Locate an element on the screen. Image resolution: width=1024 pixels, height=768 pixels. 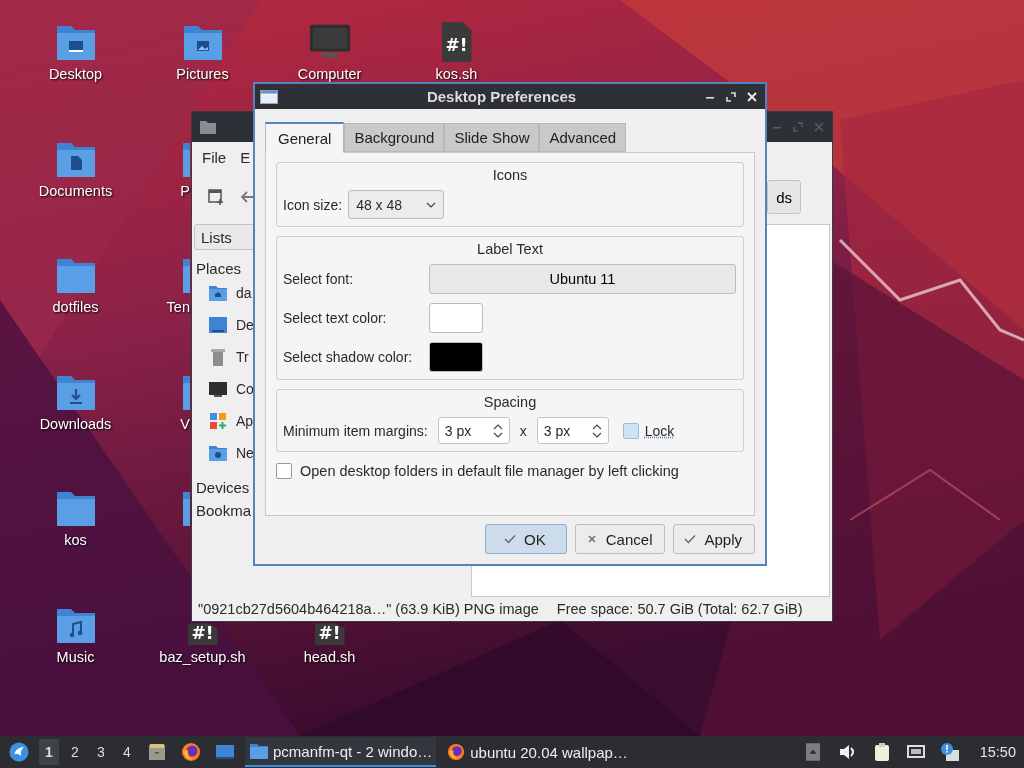
status-text: Free space: 50.7 GiB (Total: 62.7 GiB) is located at coordinates (679, 609).